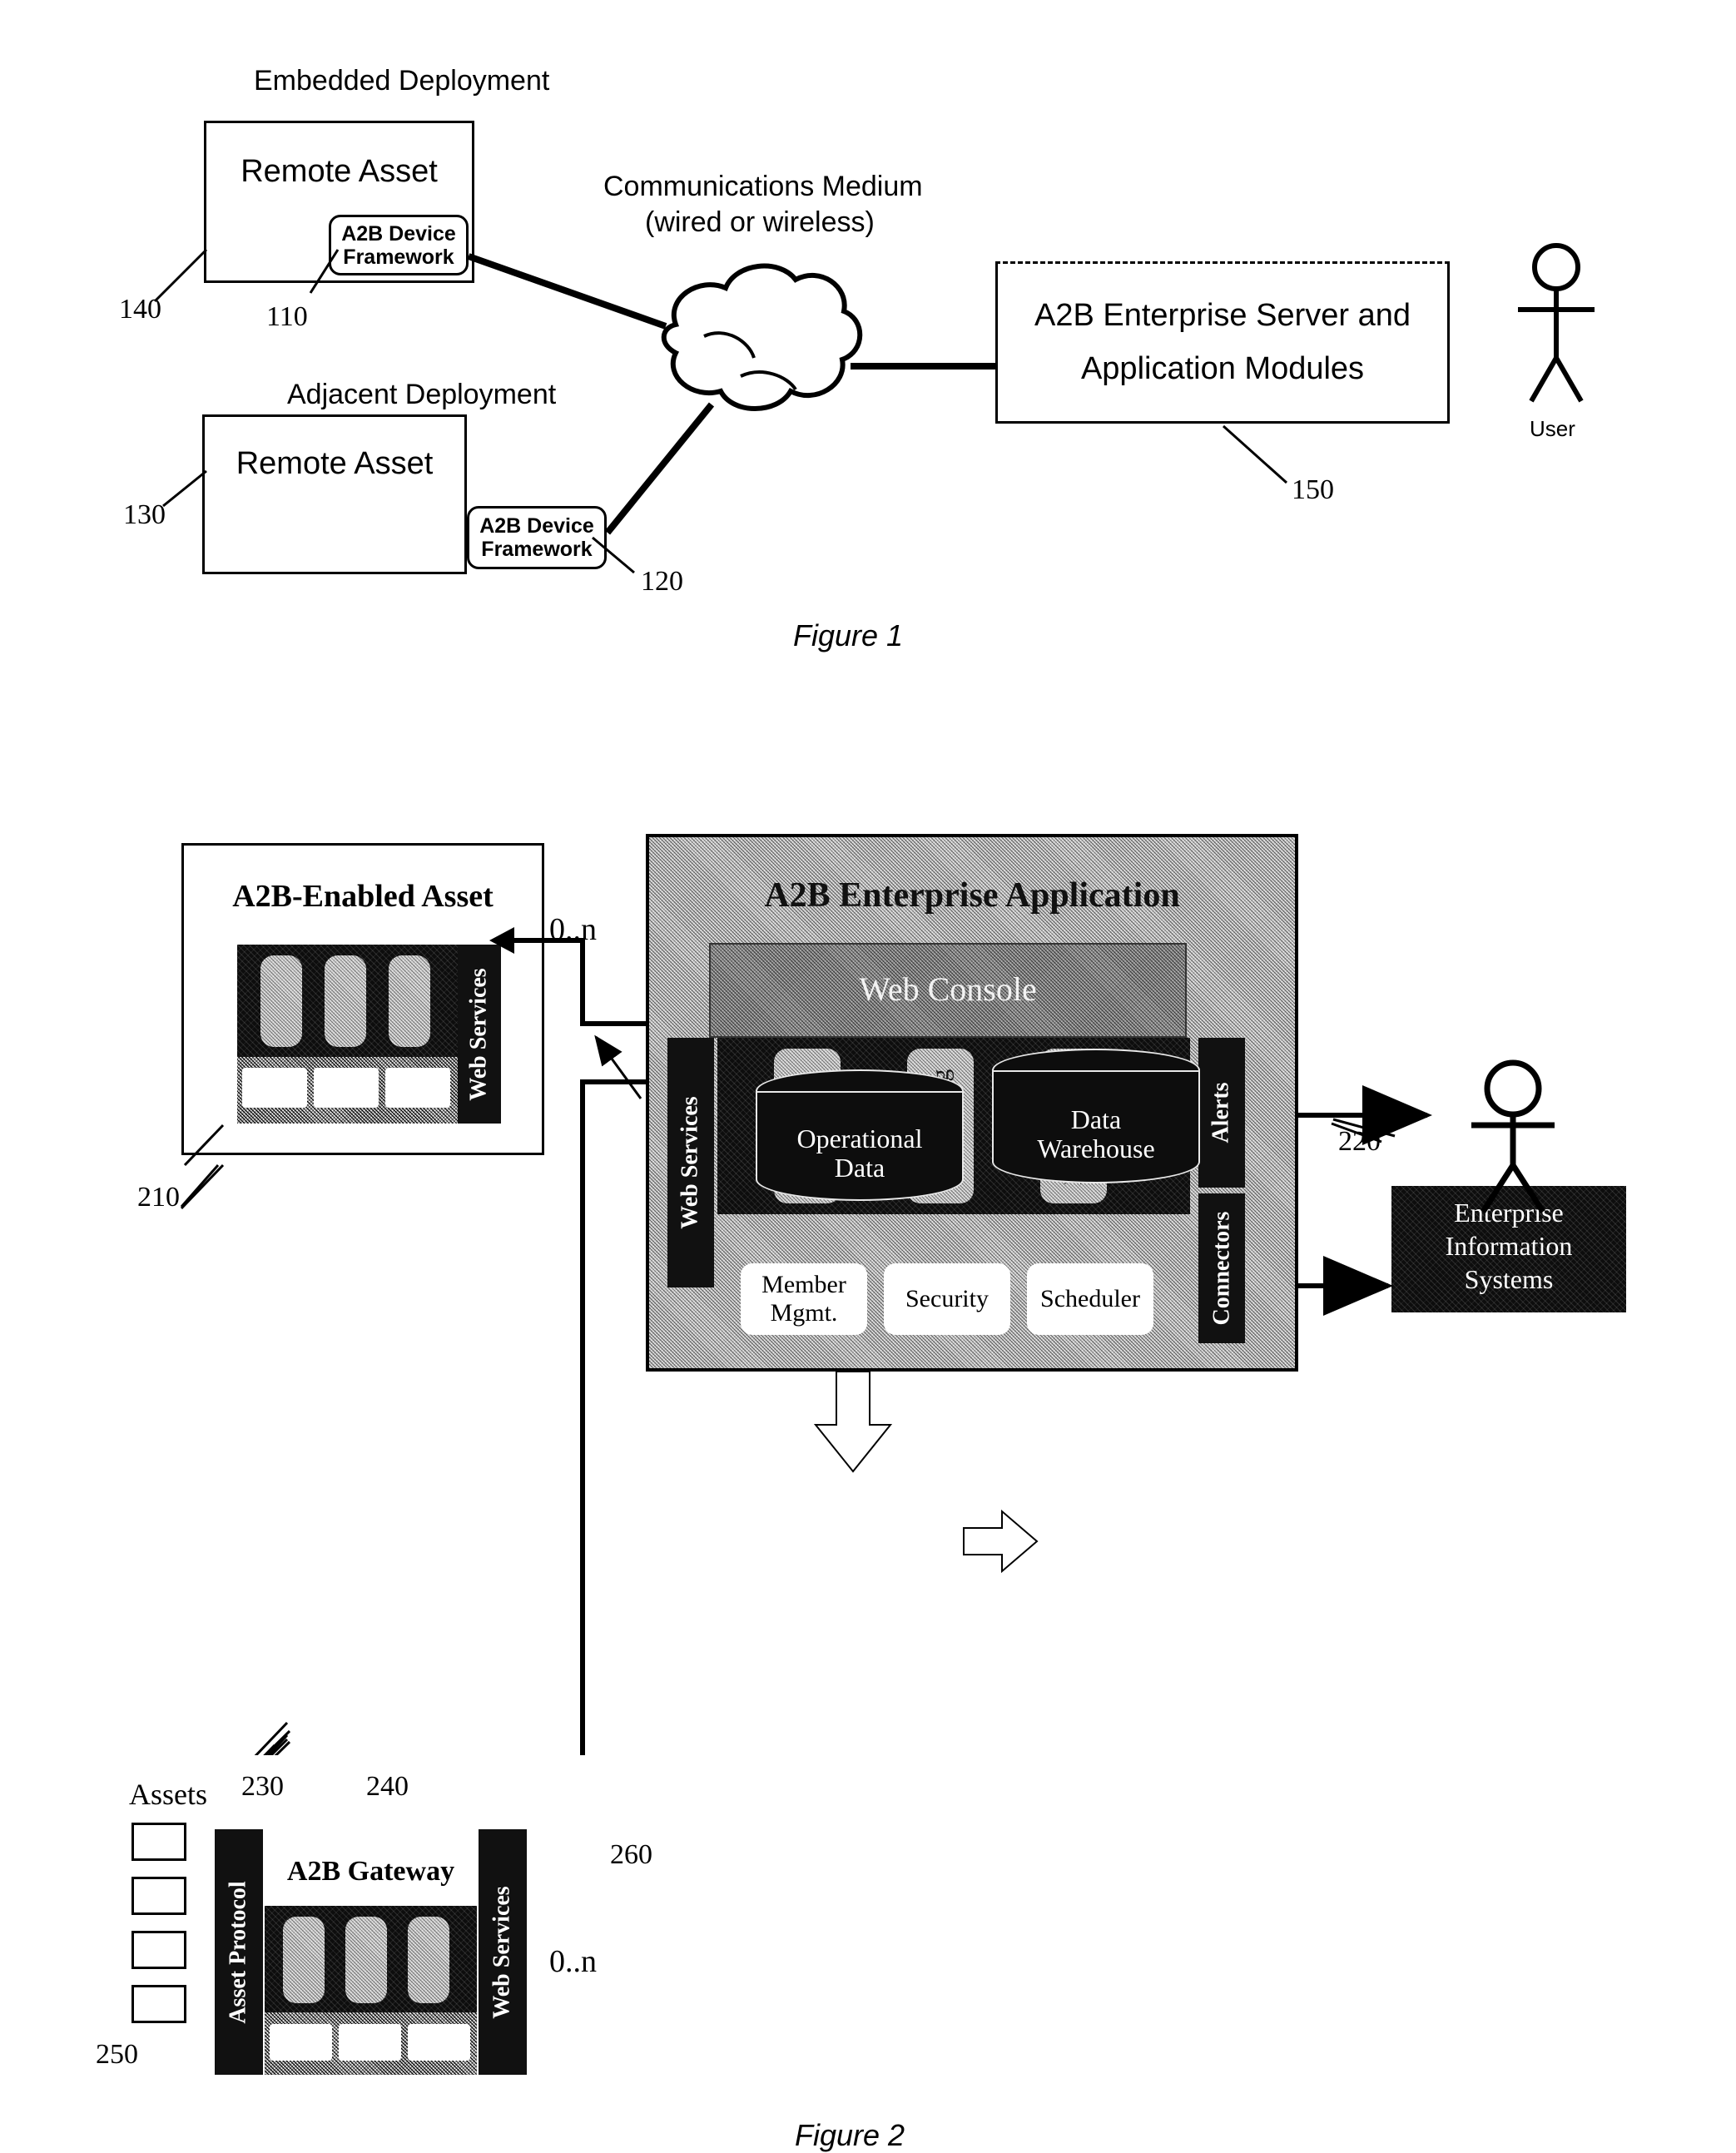 The height and width of the screenshot is (2153, 1736). I want to click on asset-protocol-bar: Asset Protocol, so click(239, 1952).